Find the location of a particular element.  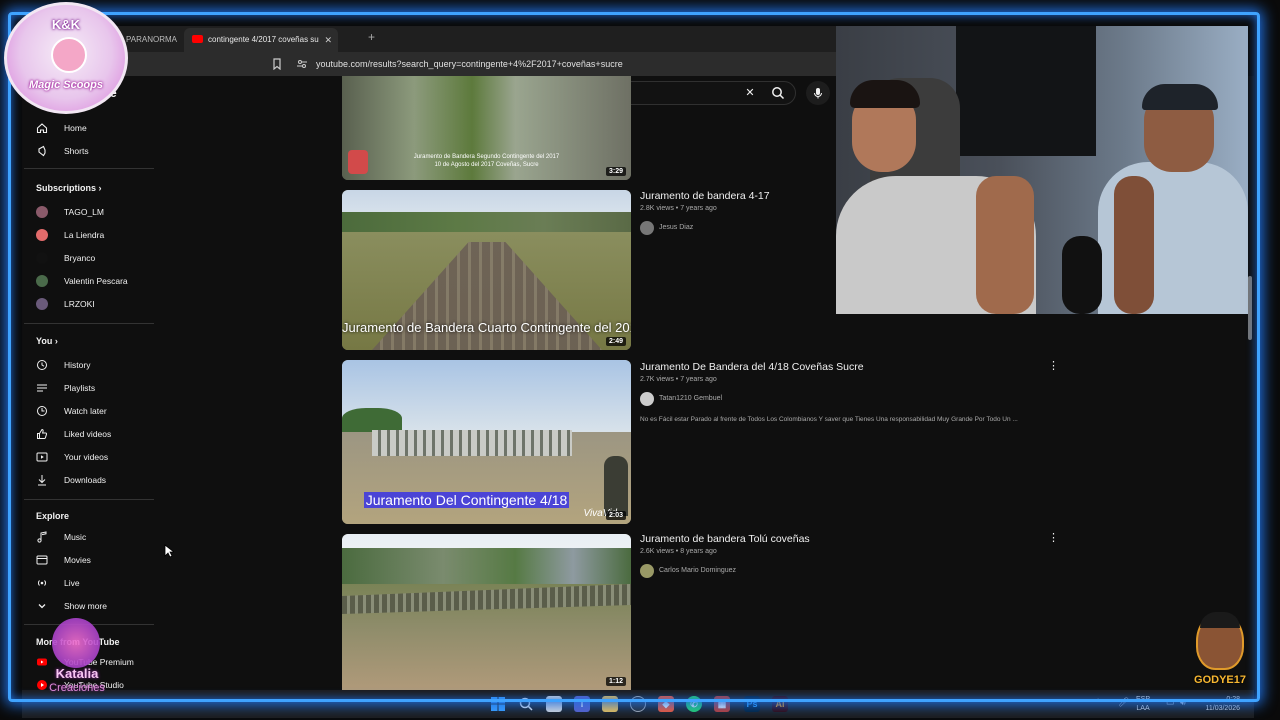

sidebar-item-shorts: Shorts is located at coordinates (89, 151).